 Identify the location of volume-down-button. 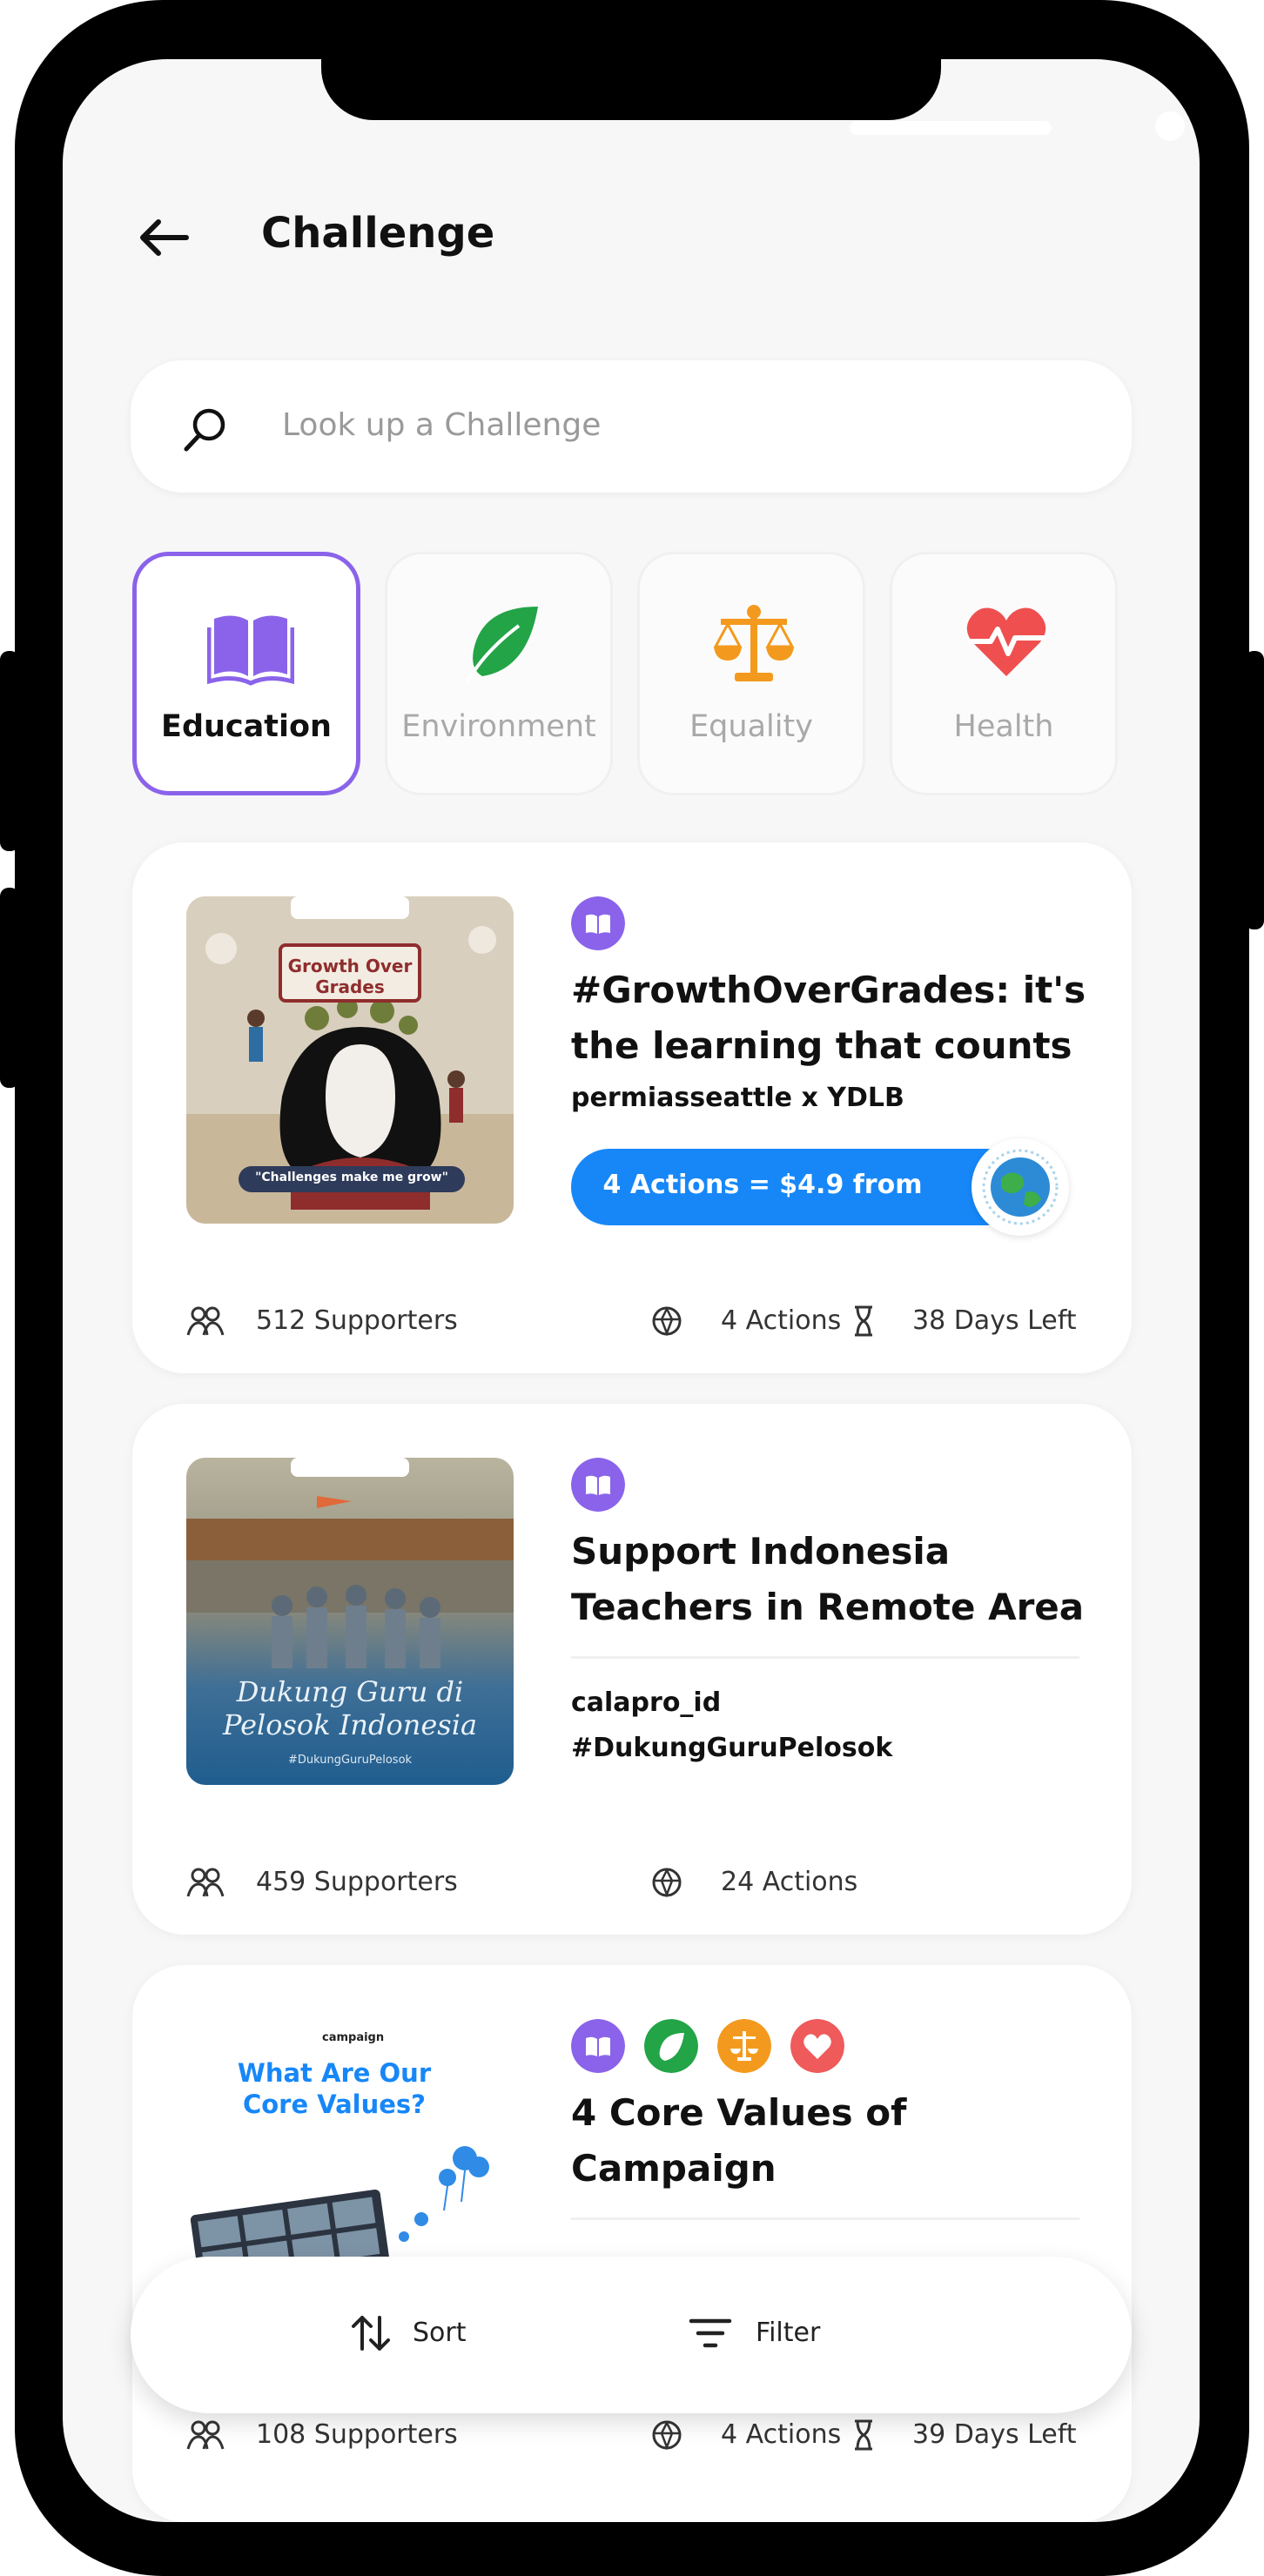
(9, 988).